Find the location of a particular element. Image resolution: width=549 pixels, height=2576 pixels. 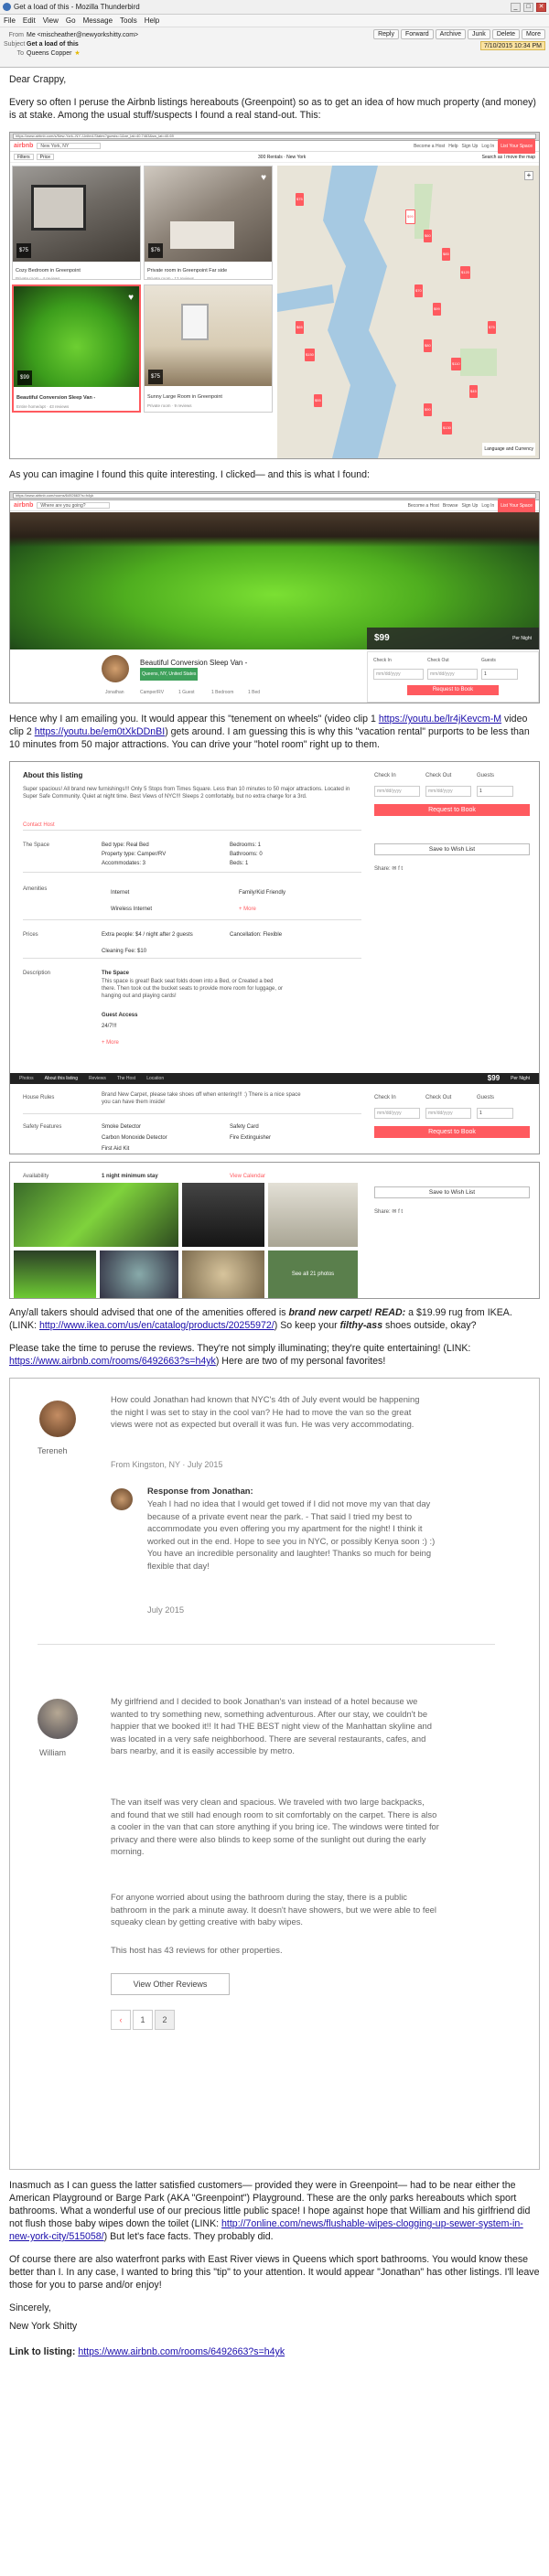

map-price-pin: $85 is located at coordinates (446, 255).